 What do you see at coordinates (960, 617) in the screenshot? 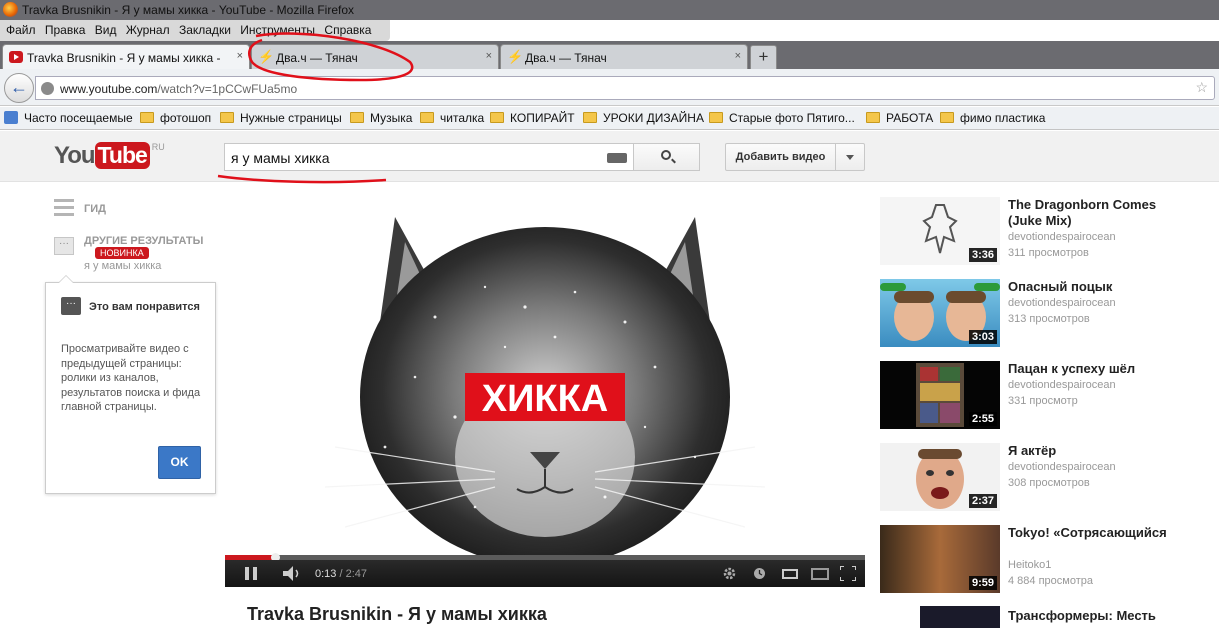
I see `video-thumbnail` at bounding box center [960, 617].